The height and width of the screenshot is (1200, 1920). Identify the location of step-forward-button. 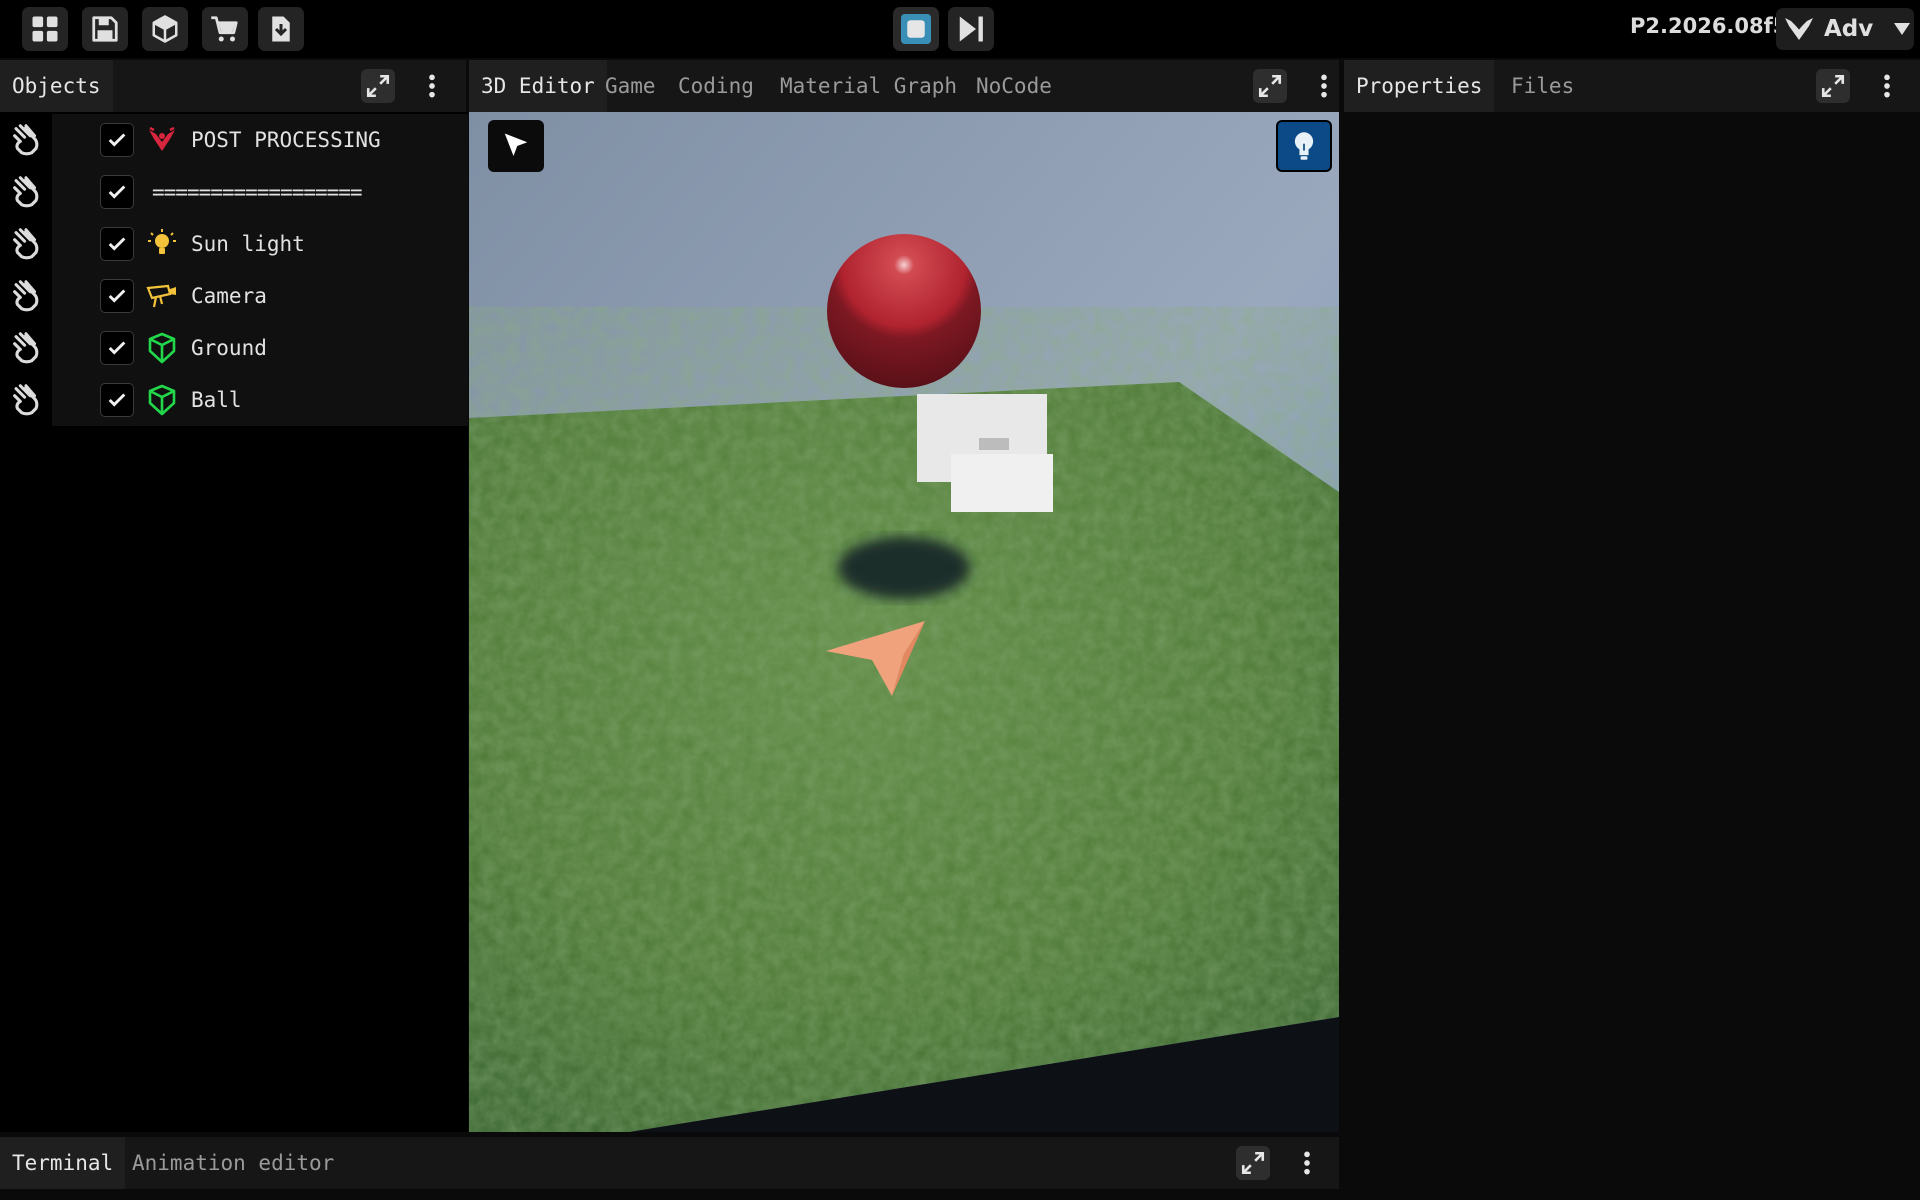
(971, 29).